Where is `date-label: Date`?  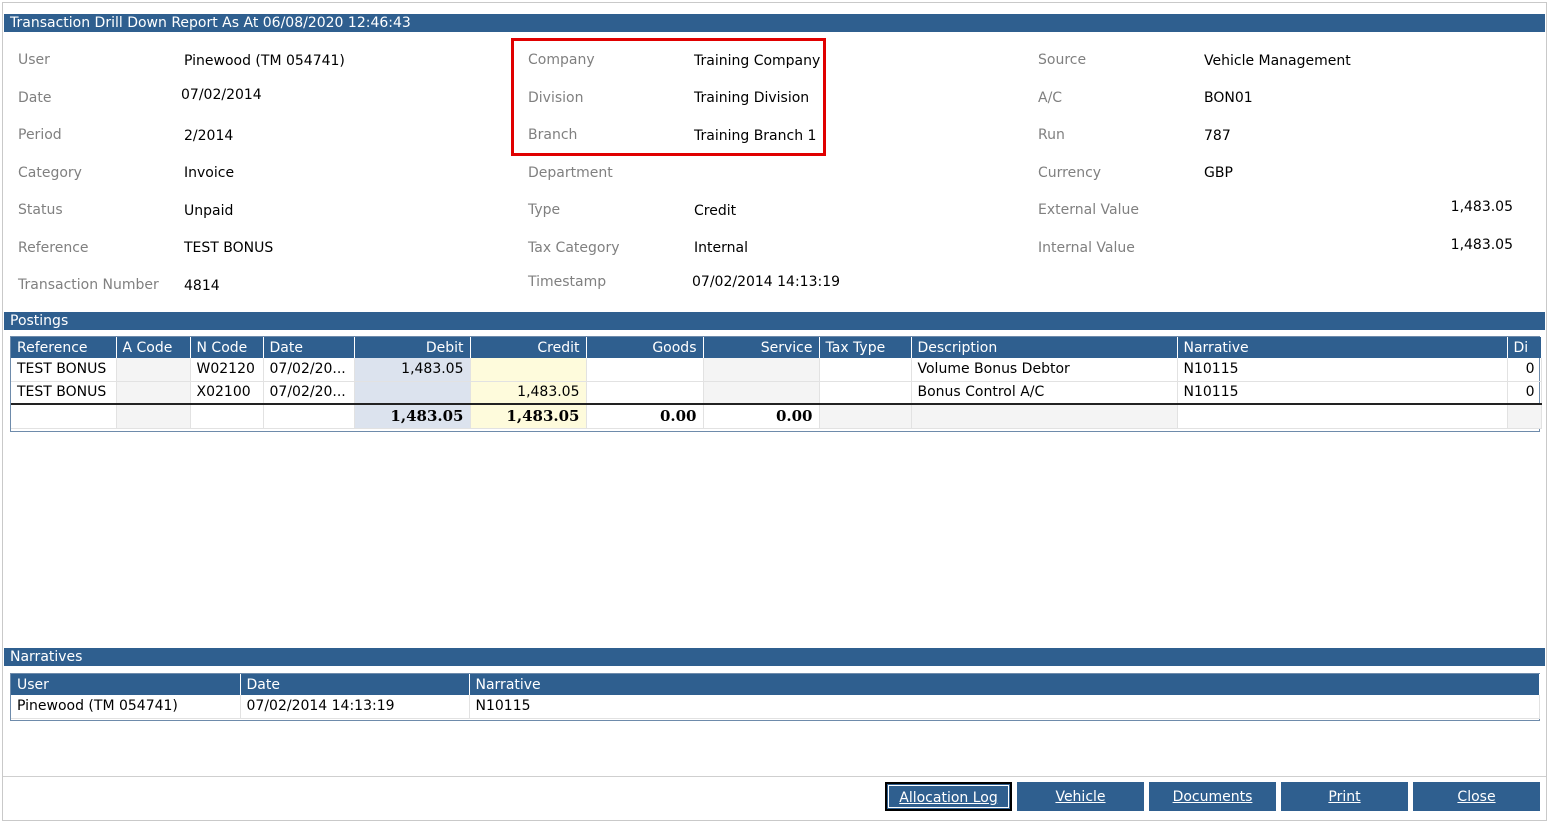
date-label: Date is located at coordinates (35, 98).